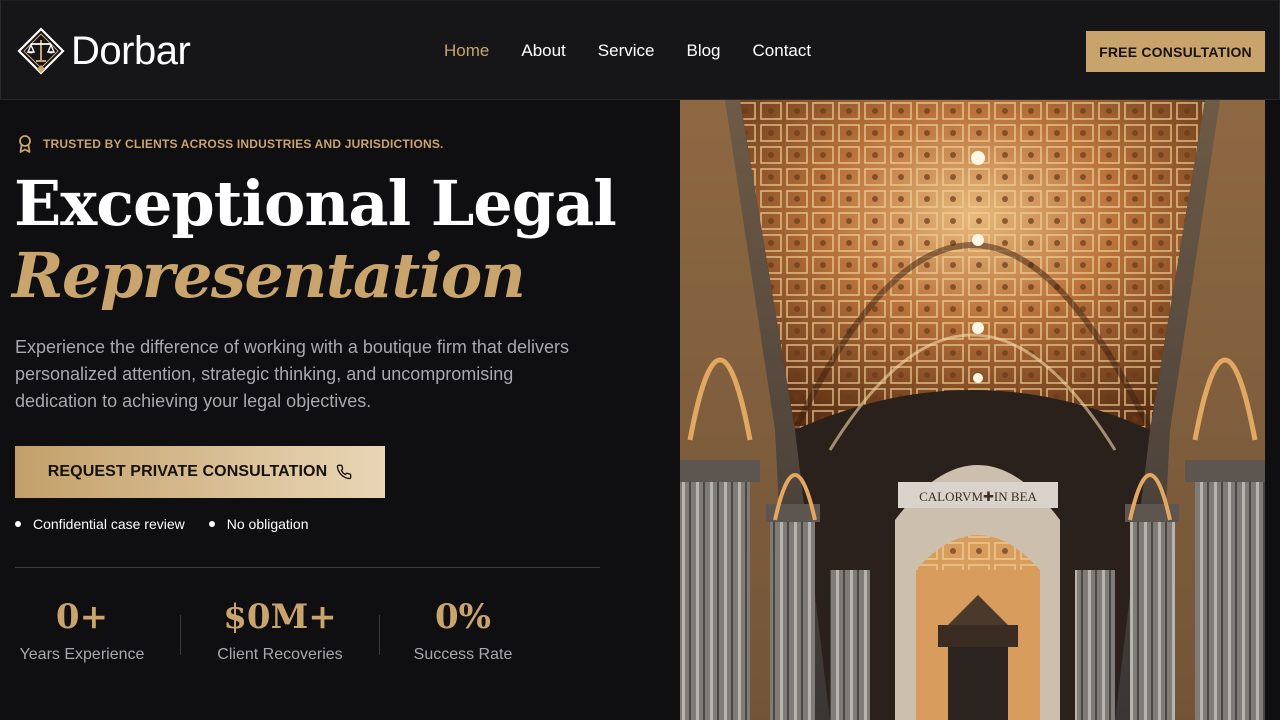  What do you see at coordinates (109, 524) in the screenshot?
I see `bullet-text: Confidential case review` at bounding box center [109, 524].